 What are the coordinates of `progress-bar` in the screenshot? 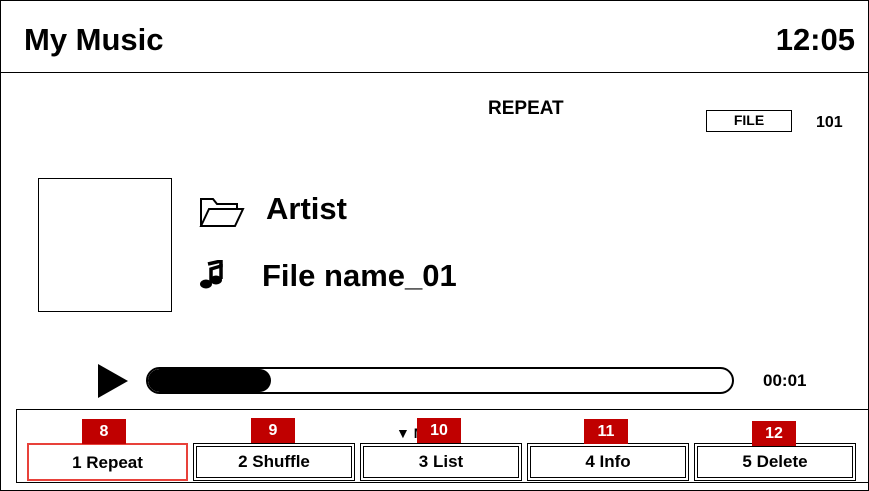 It's located at (440, 380).